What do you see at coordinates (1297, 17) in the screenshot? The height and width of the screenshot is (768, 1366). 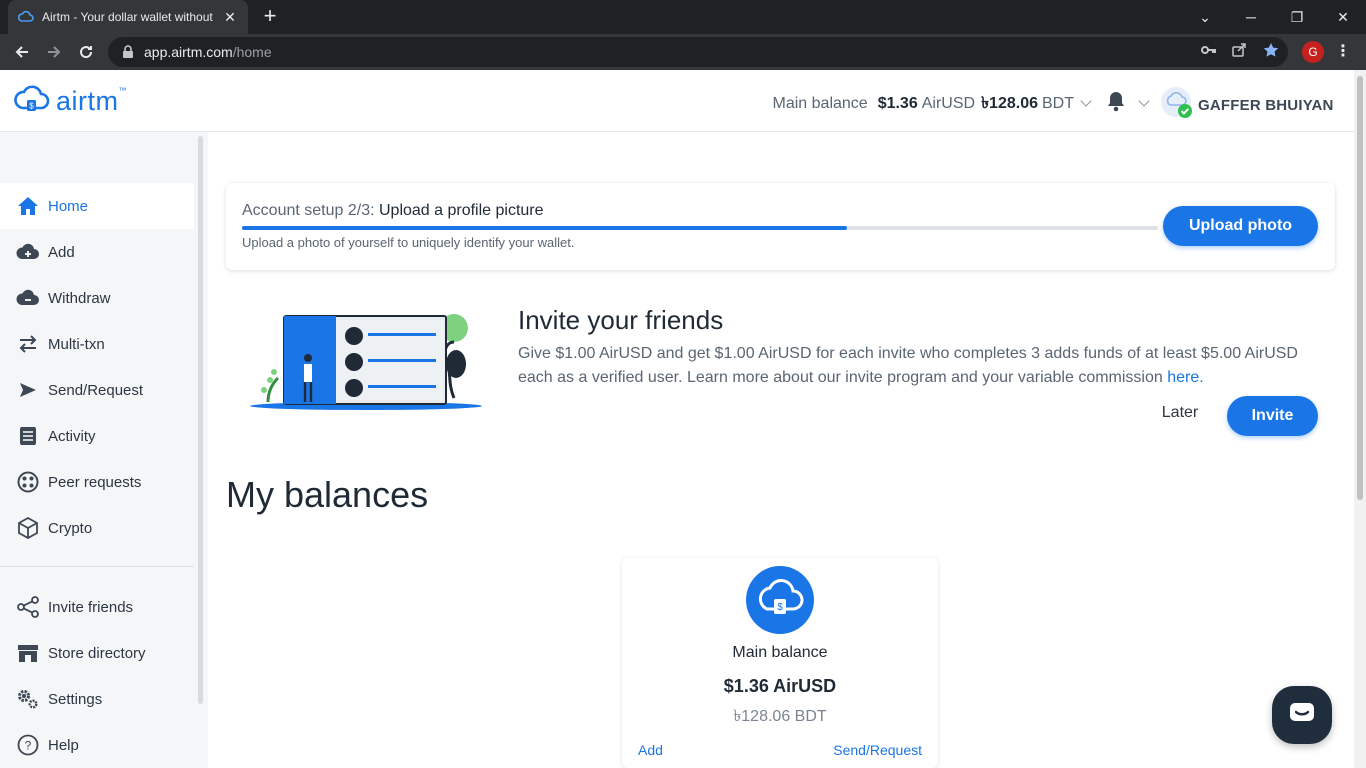 I see `restore-button: ❐` at bounding box center [1297, 17].